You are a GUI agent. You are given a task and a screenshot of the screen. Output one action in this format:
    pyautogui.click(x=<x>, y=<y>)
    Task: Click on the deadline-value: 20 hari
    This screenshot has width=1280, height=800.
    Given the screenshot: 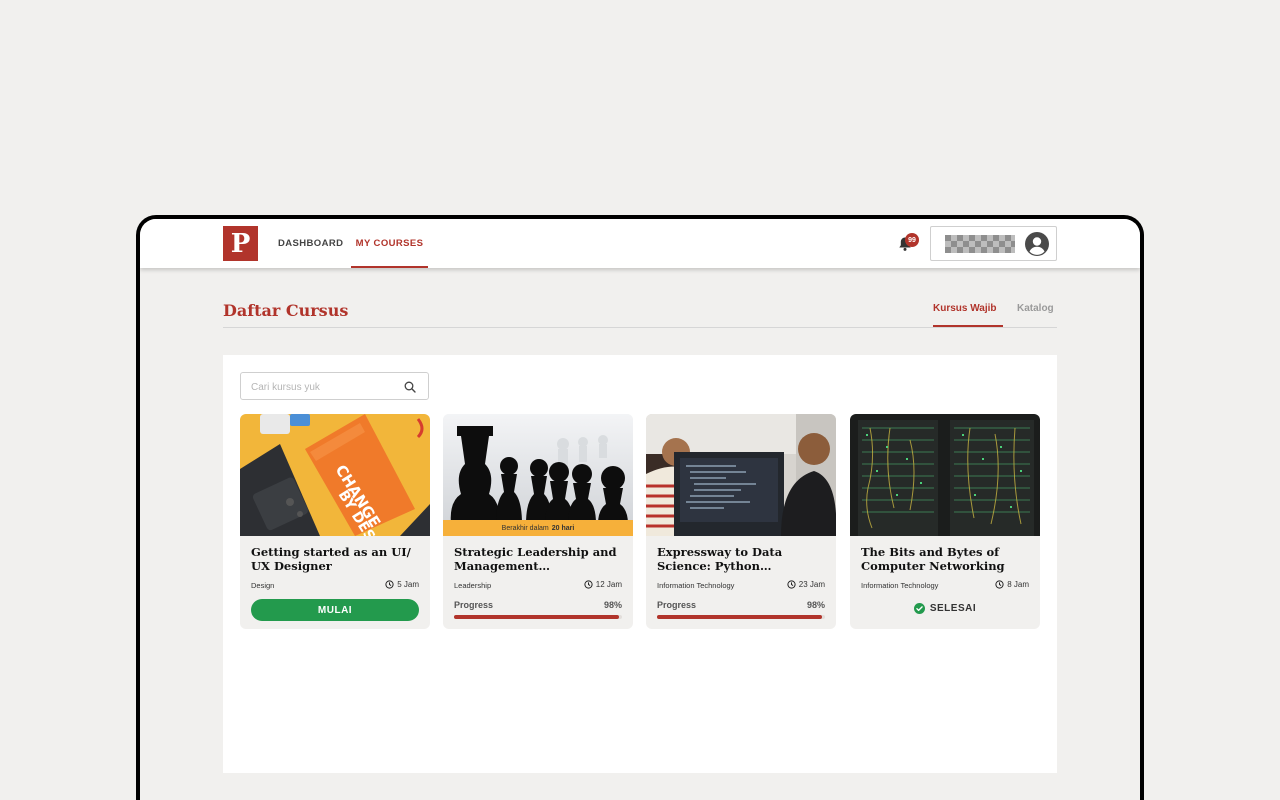 What is the action you would take?
    pyautogui.click(x=563, y=528)
    